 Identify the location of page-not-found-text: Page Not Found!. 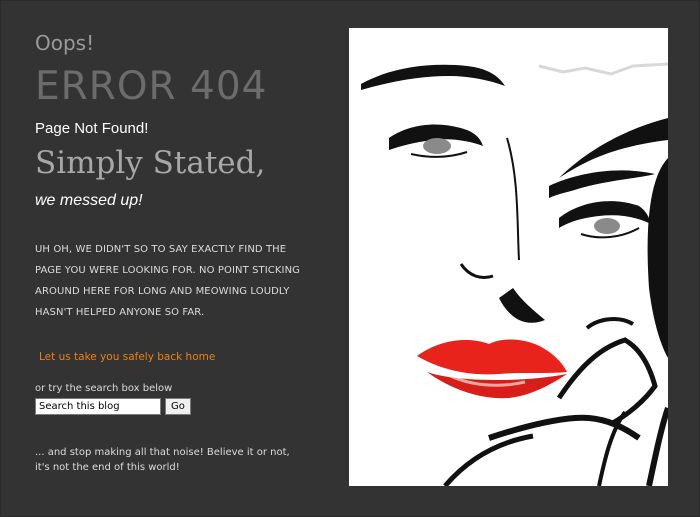
(92, 128).